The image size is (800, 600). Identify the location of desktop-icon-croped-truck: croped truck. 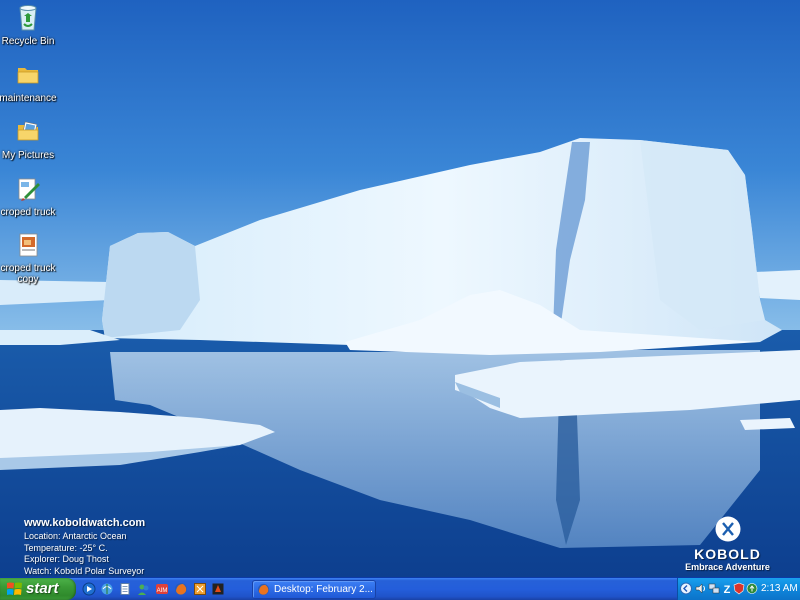
(30, 195).